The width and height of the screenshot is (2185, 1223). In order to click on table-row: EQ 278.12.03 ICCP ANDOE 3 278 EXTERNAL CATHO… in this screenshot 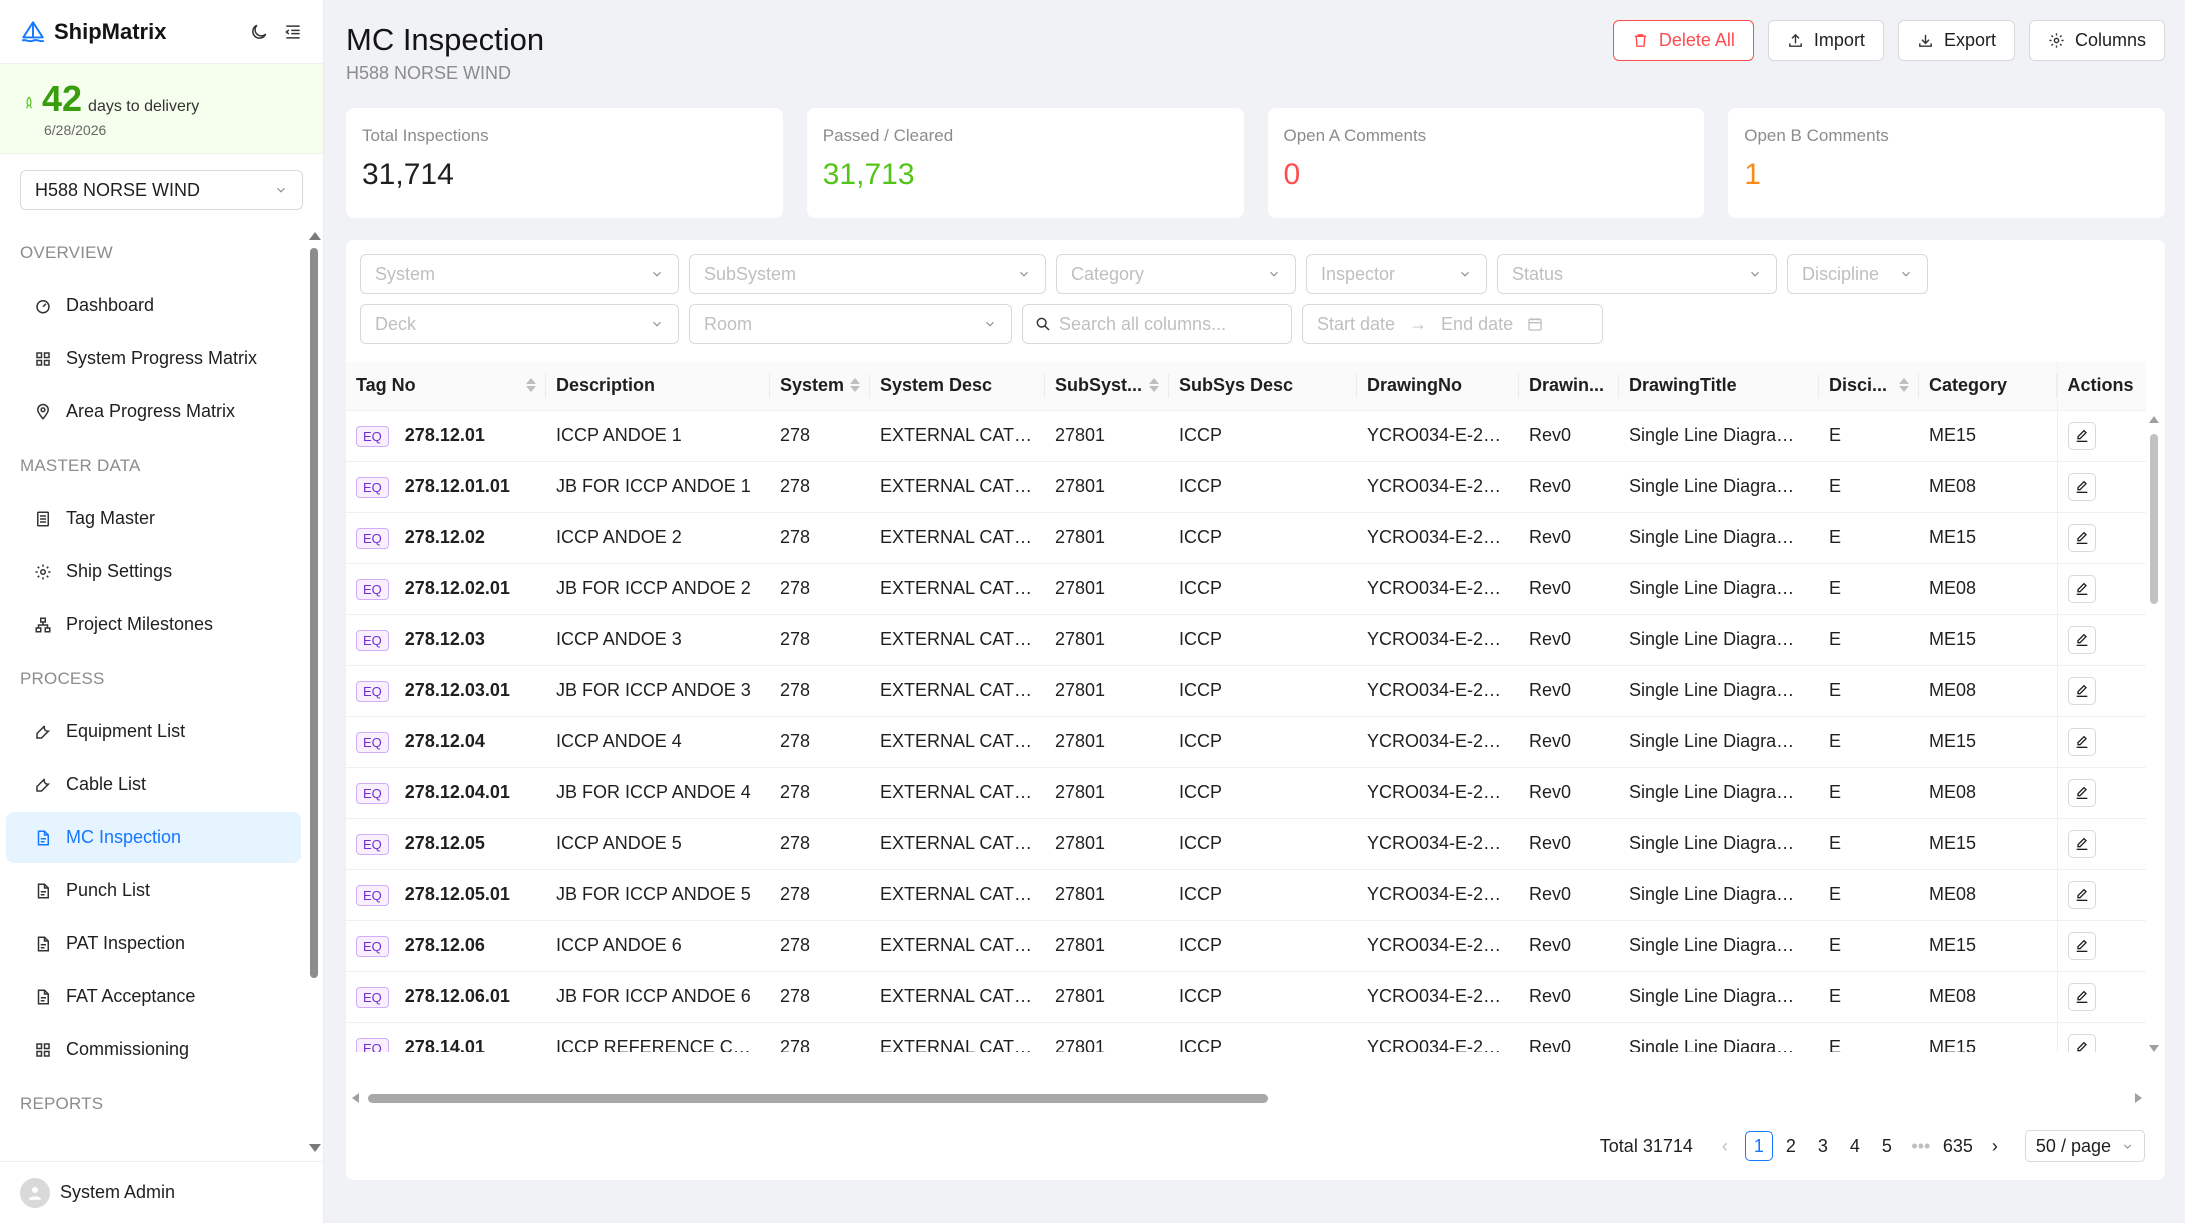, I will do `click(1246, 640)`.